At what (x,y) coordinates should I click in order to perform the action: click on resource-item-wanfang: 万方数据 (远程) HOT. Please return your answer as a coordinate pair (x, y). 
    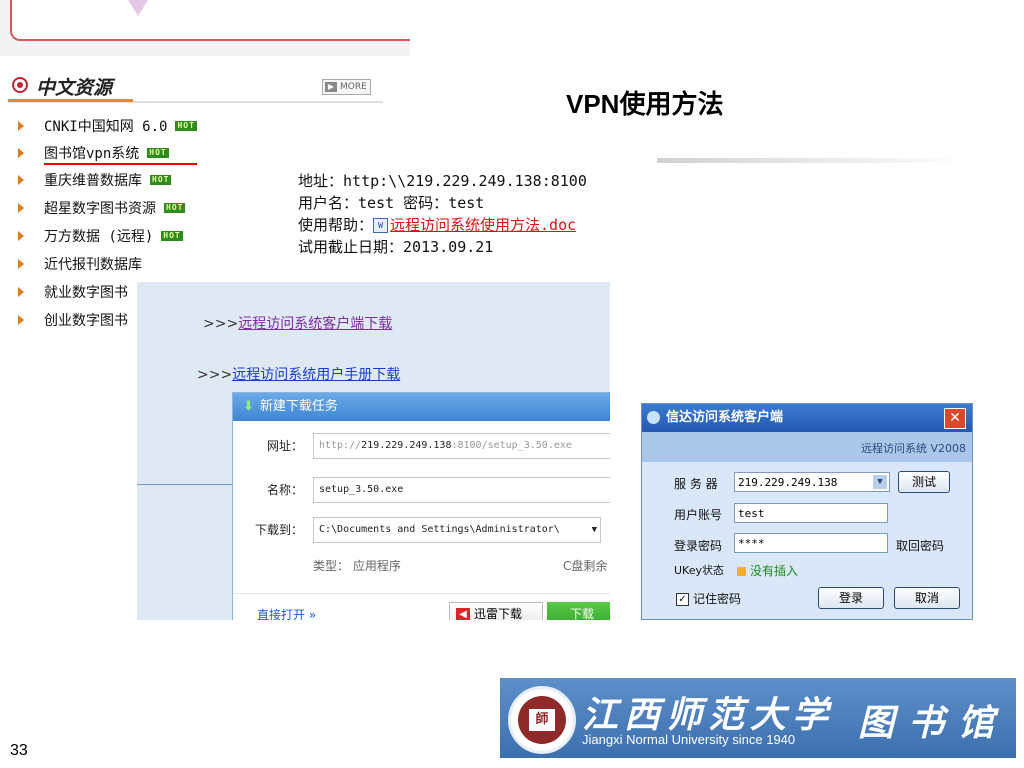
    Looking at the image, I should click on (100, 238).